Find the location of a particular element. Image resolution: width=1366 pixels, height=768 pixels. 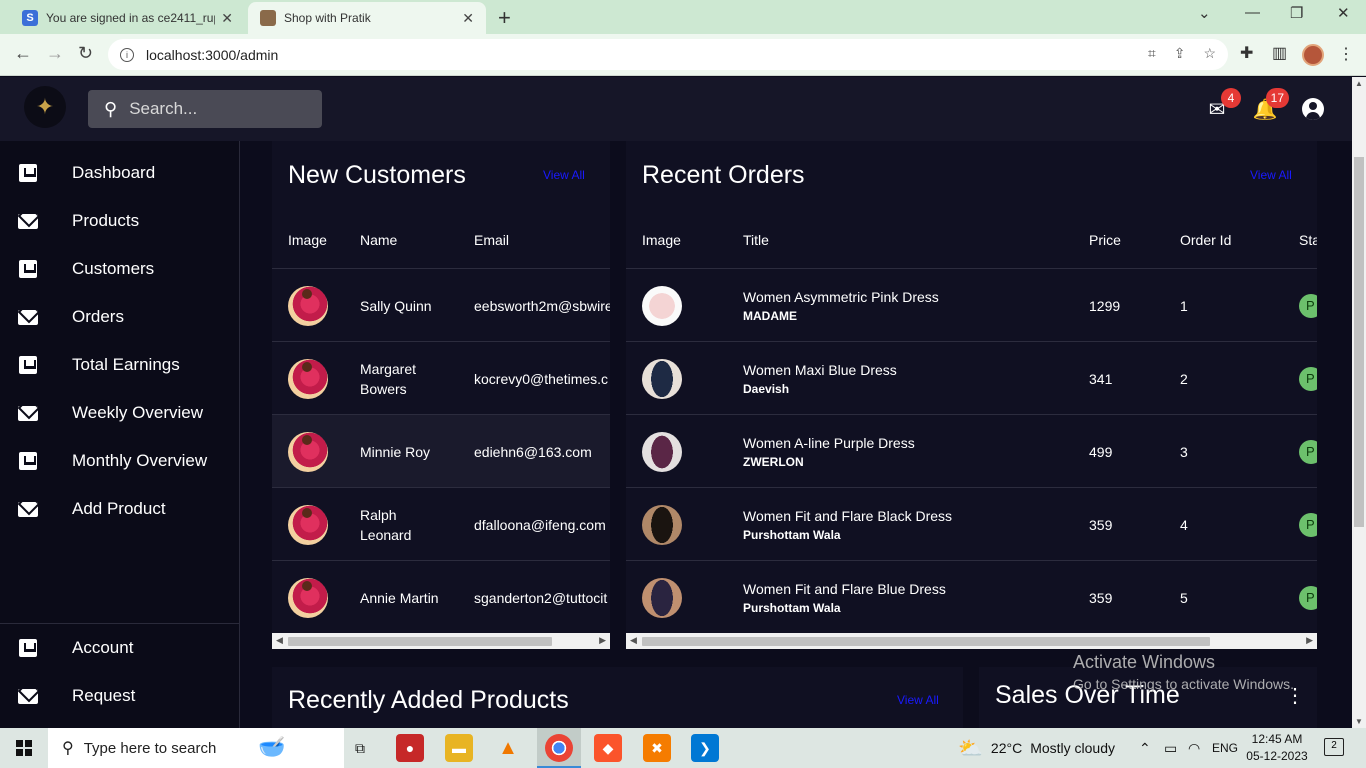

column-header: Title is located at coordinates (756, 240).